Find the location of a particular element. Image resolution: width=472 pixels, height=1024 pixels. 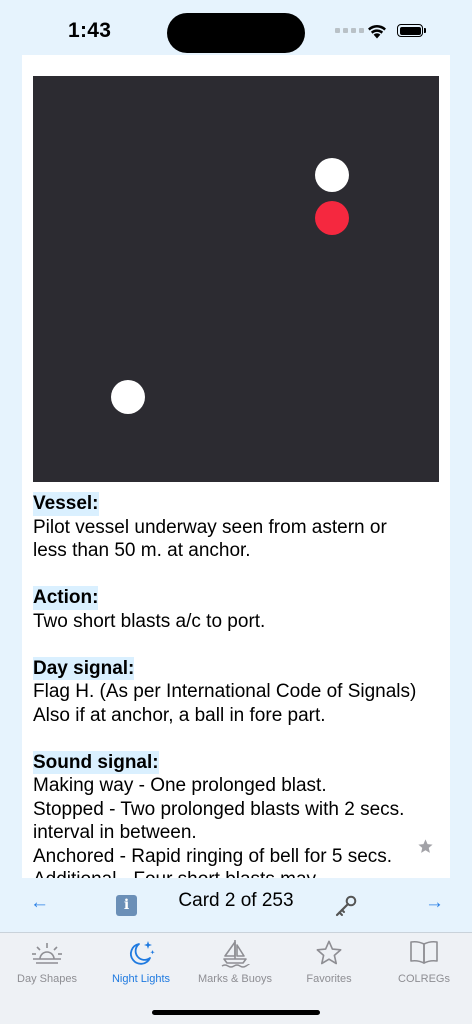

wifi-icon is located at coordinates (377, 31).